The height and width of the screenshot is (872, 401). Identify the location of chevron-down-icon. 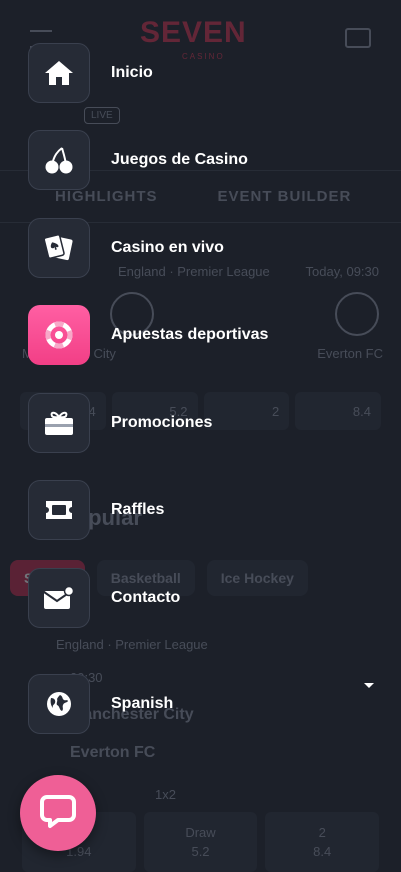
(369, 685).